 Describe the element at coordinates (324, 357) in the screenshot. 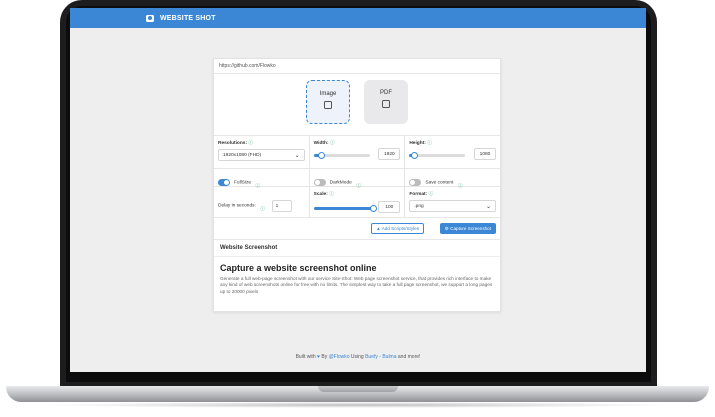

I see `footer-by: By` at that location.